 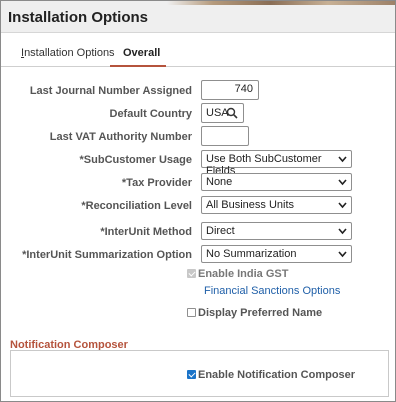 What do you see at coordinates (260, 313) in the screenshot?
I see `display-preferred-name-label: Display Preferred Name` at bounding box center [260, 313].